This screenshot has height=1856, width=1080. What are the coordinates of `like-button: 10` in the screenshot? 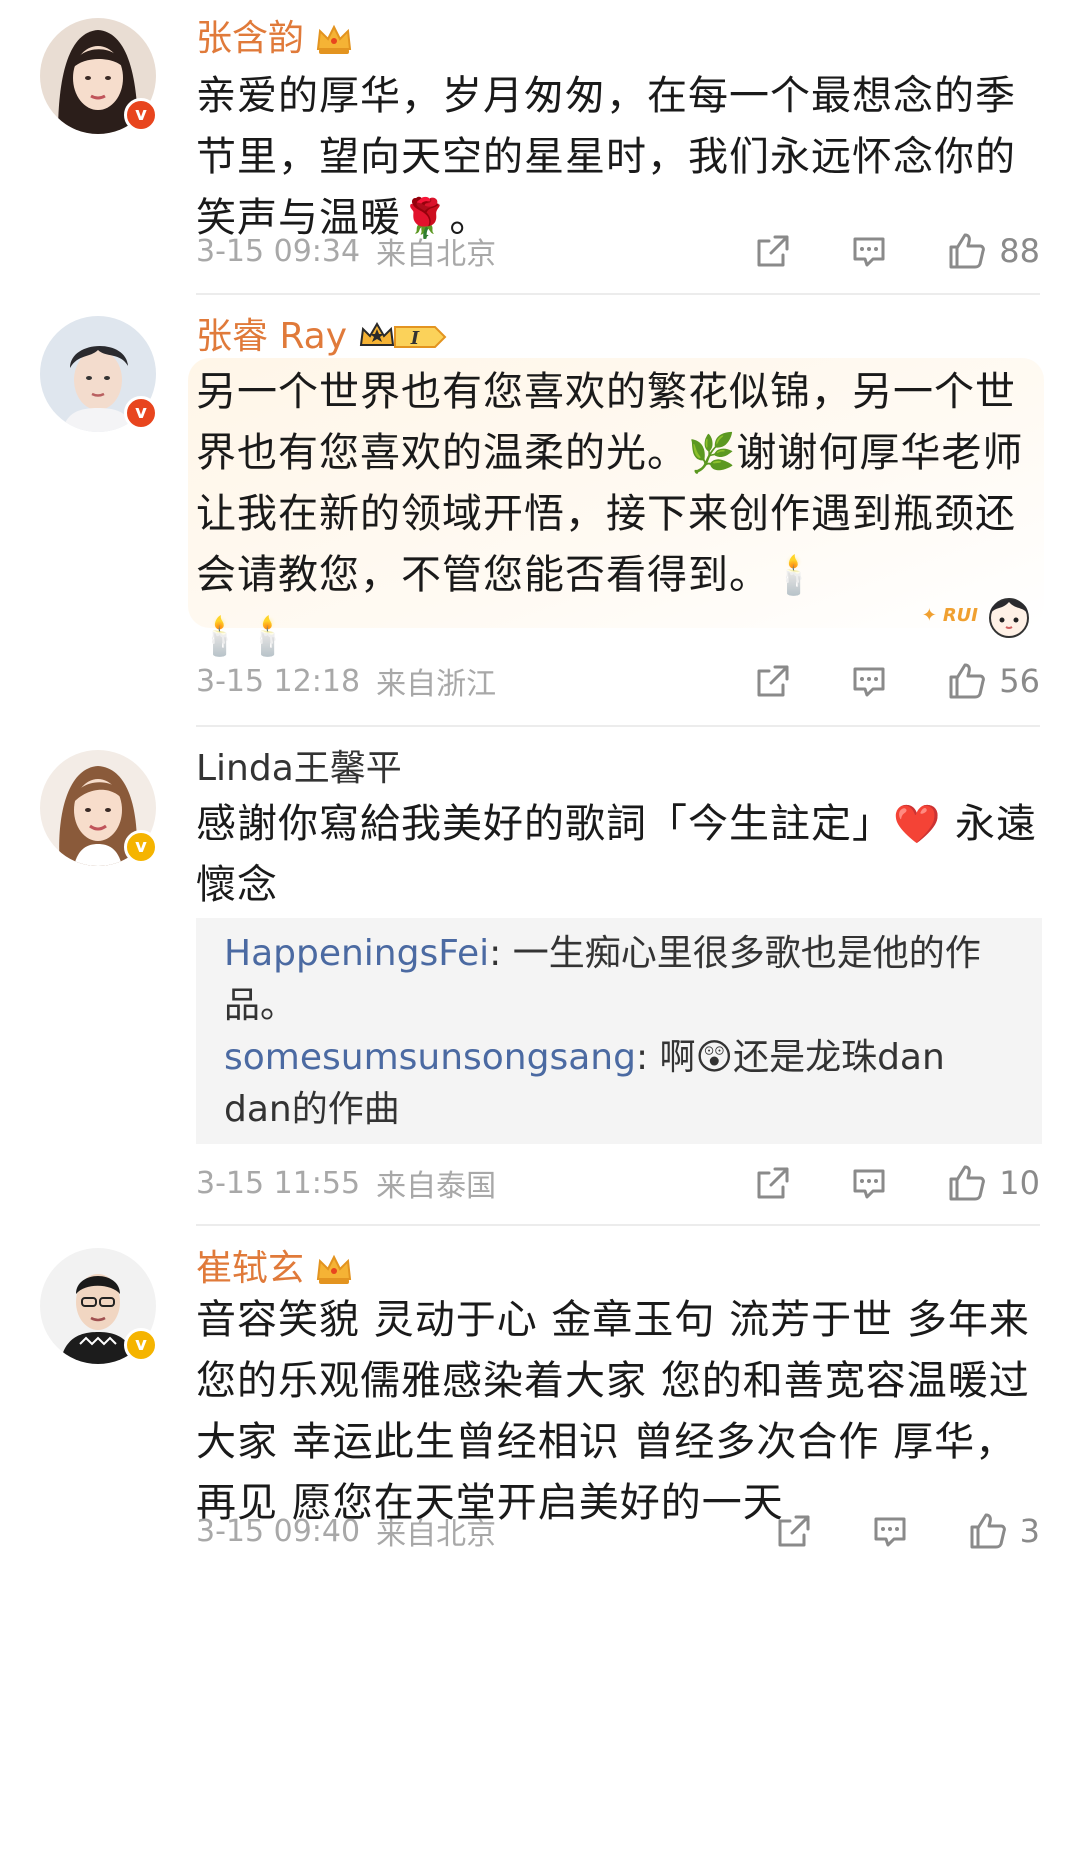 It's located at (992, 1183).